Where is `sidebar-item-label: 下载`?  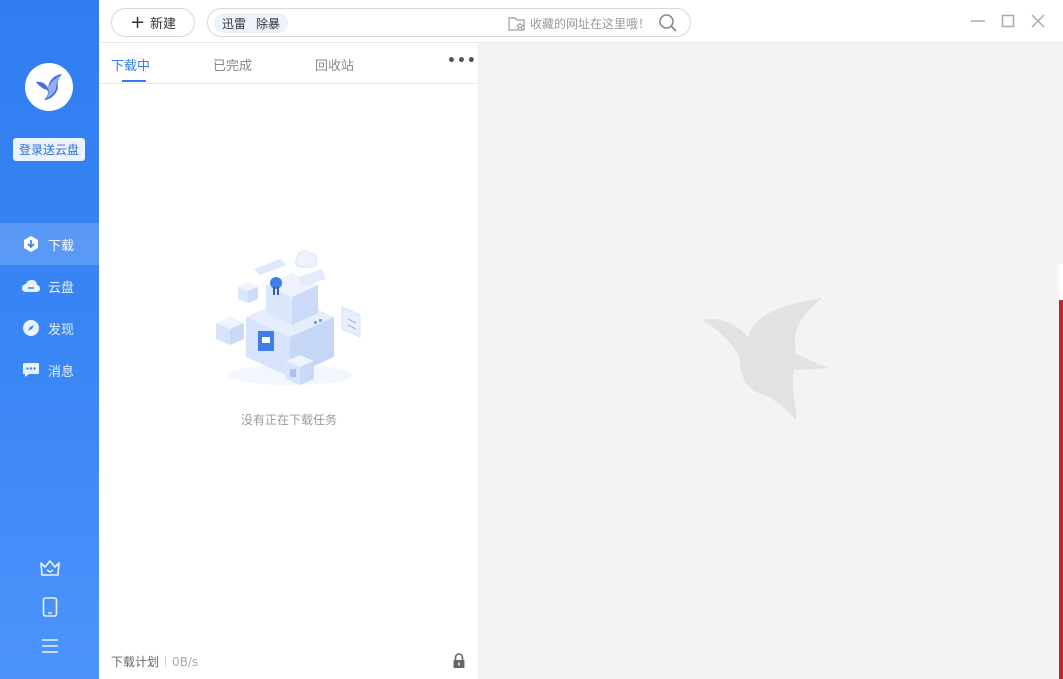 sidebar-item-label: 下载 is located at coordinates (61, 246).